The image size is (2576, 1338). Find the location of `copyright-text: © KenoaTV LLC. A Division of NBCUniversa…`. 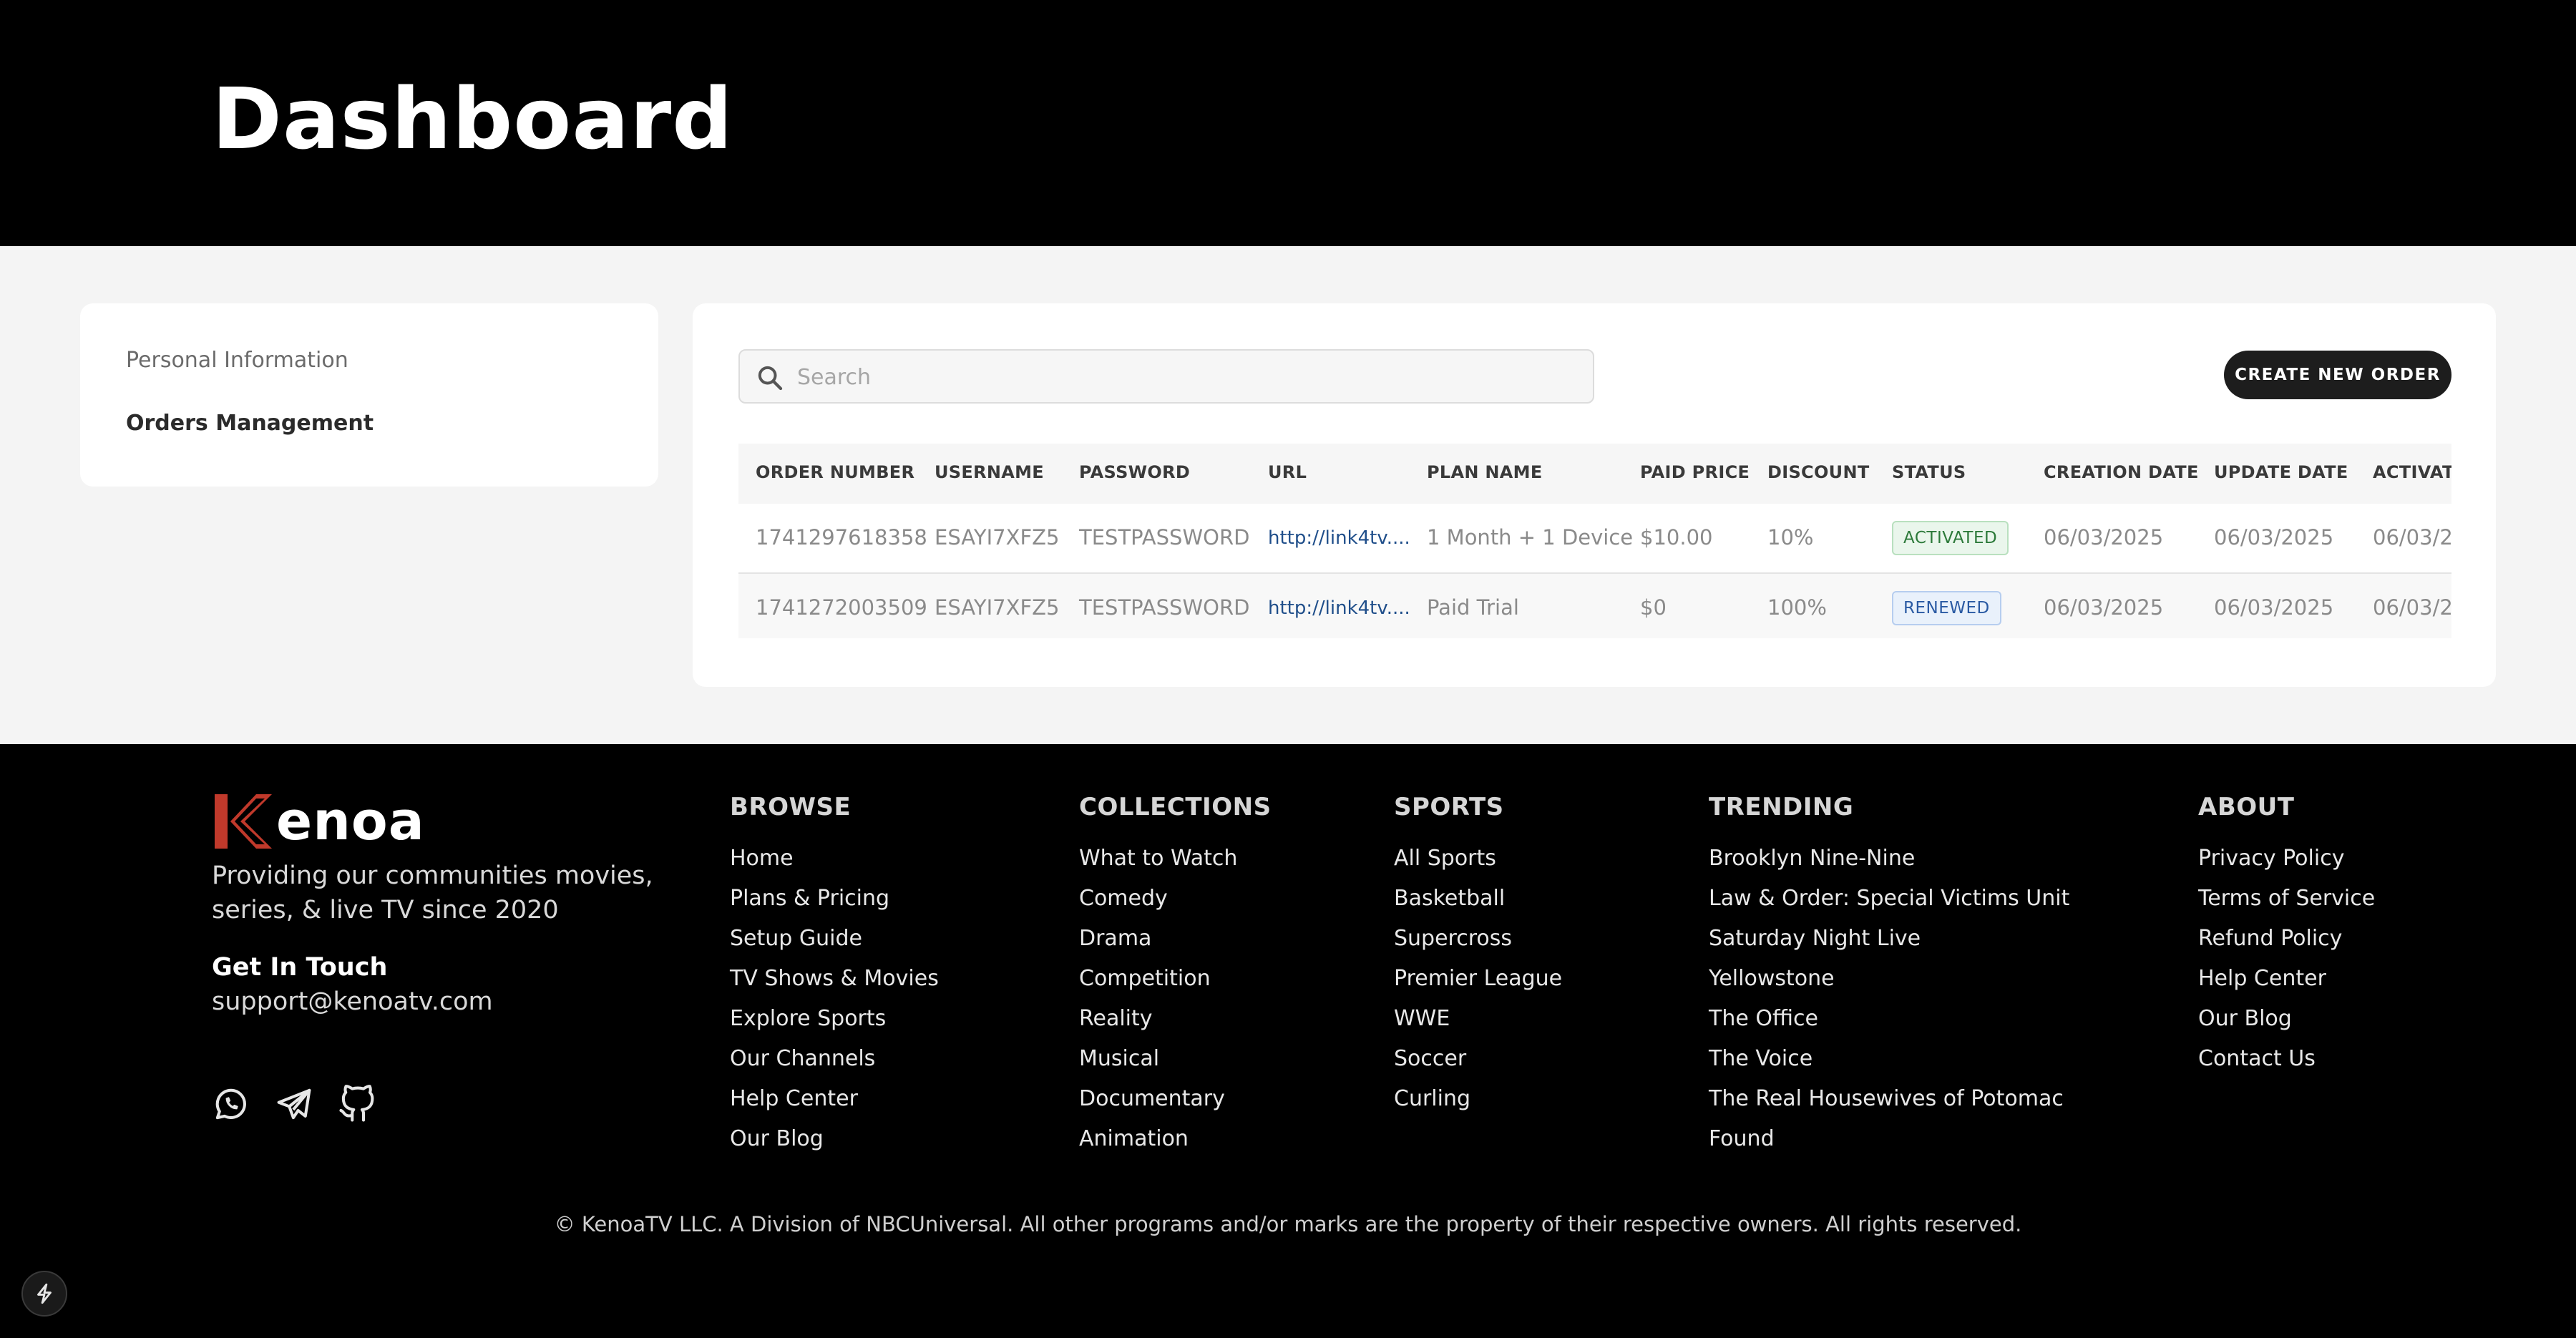

copyright-text: © KenoaTV LLC. A Division of NBCUniversa… is located at coordinates (1288, 1224).